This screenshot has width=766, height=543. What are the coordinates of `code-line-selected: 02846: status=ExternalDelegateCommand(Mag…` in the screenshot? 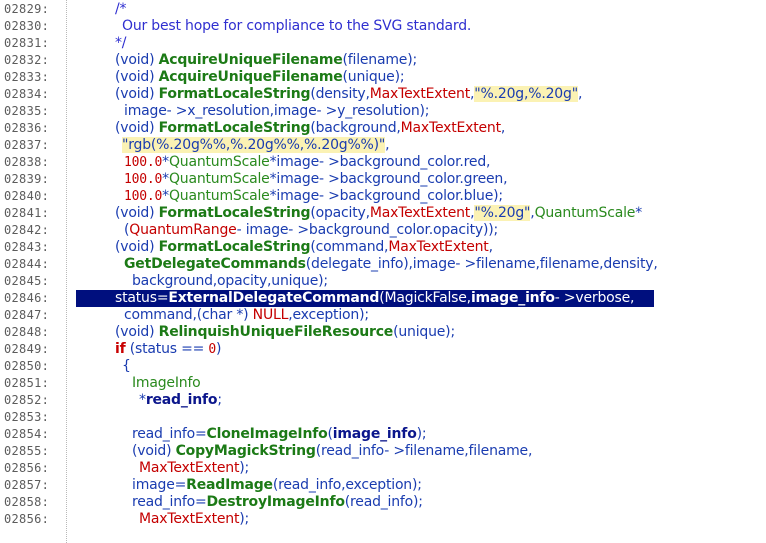 It's located at (383, 298).